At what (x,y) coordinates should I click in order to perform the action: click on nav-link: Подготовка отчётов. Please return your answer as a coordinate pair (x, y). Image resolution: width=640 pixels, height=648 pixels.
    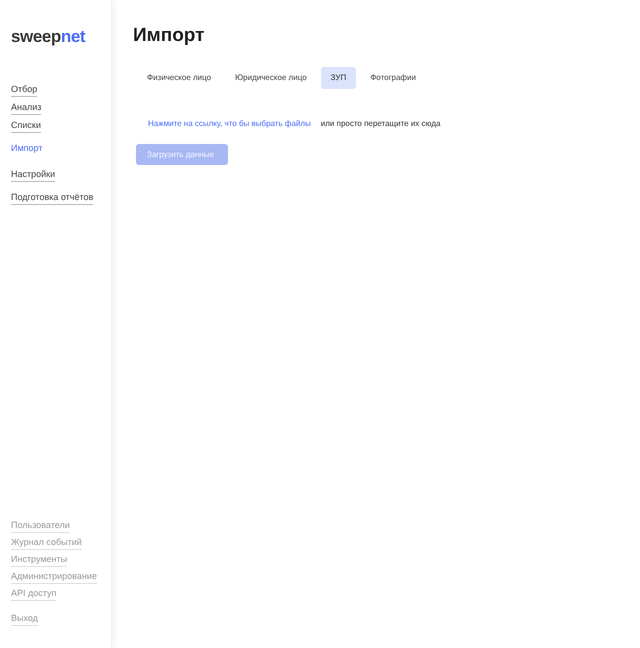
    Looking at the image, I should click on (52, 198).